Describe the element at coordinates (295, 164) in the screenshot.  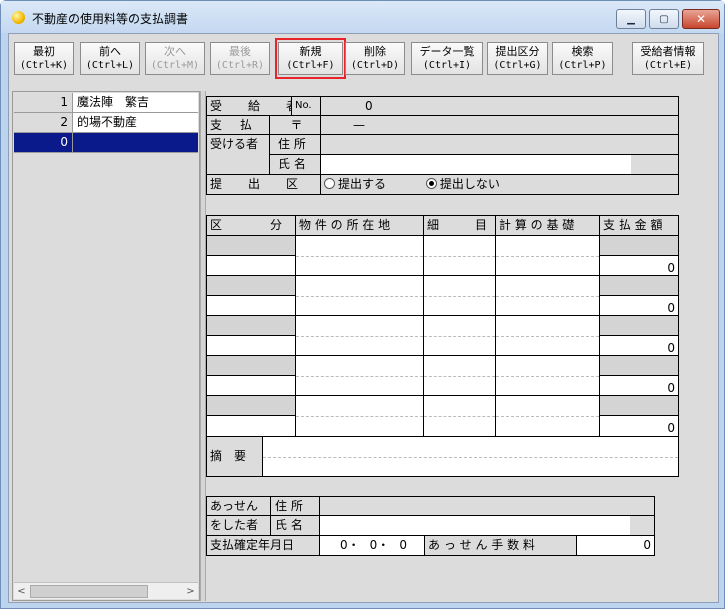
I see `name-label: 氏 名` at that location.